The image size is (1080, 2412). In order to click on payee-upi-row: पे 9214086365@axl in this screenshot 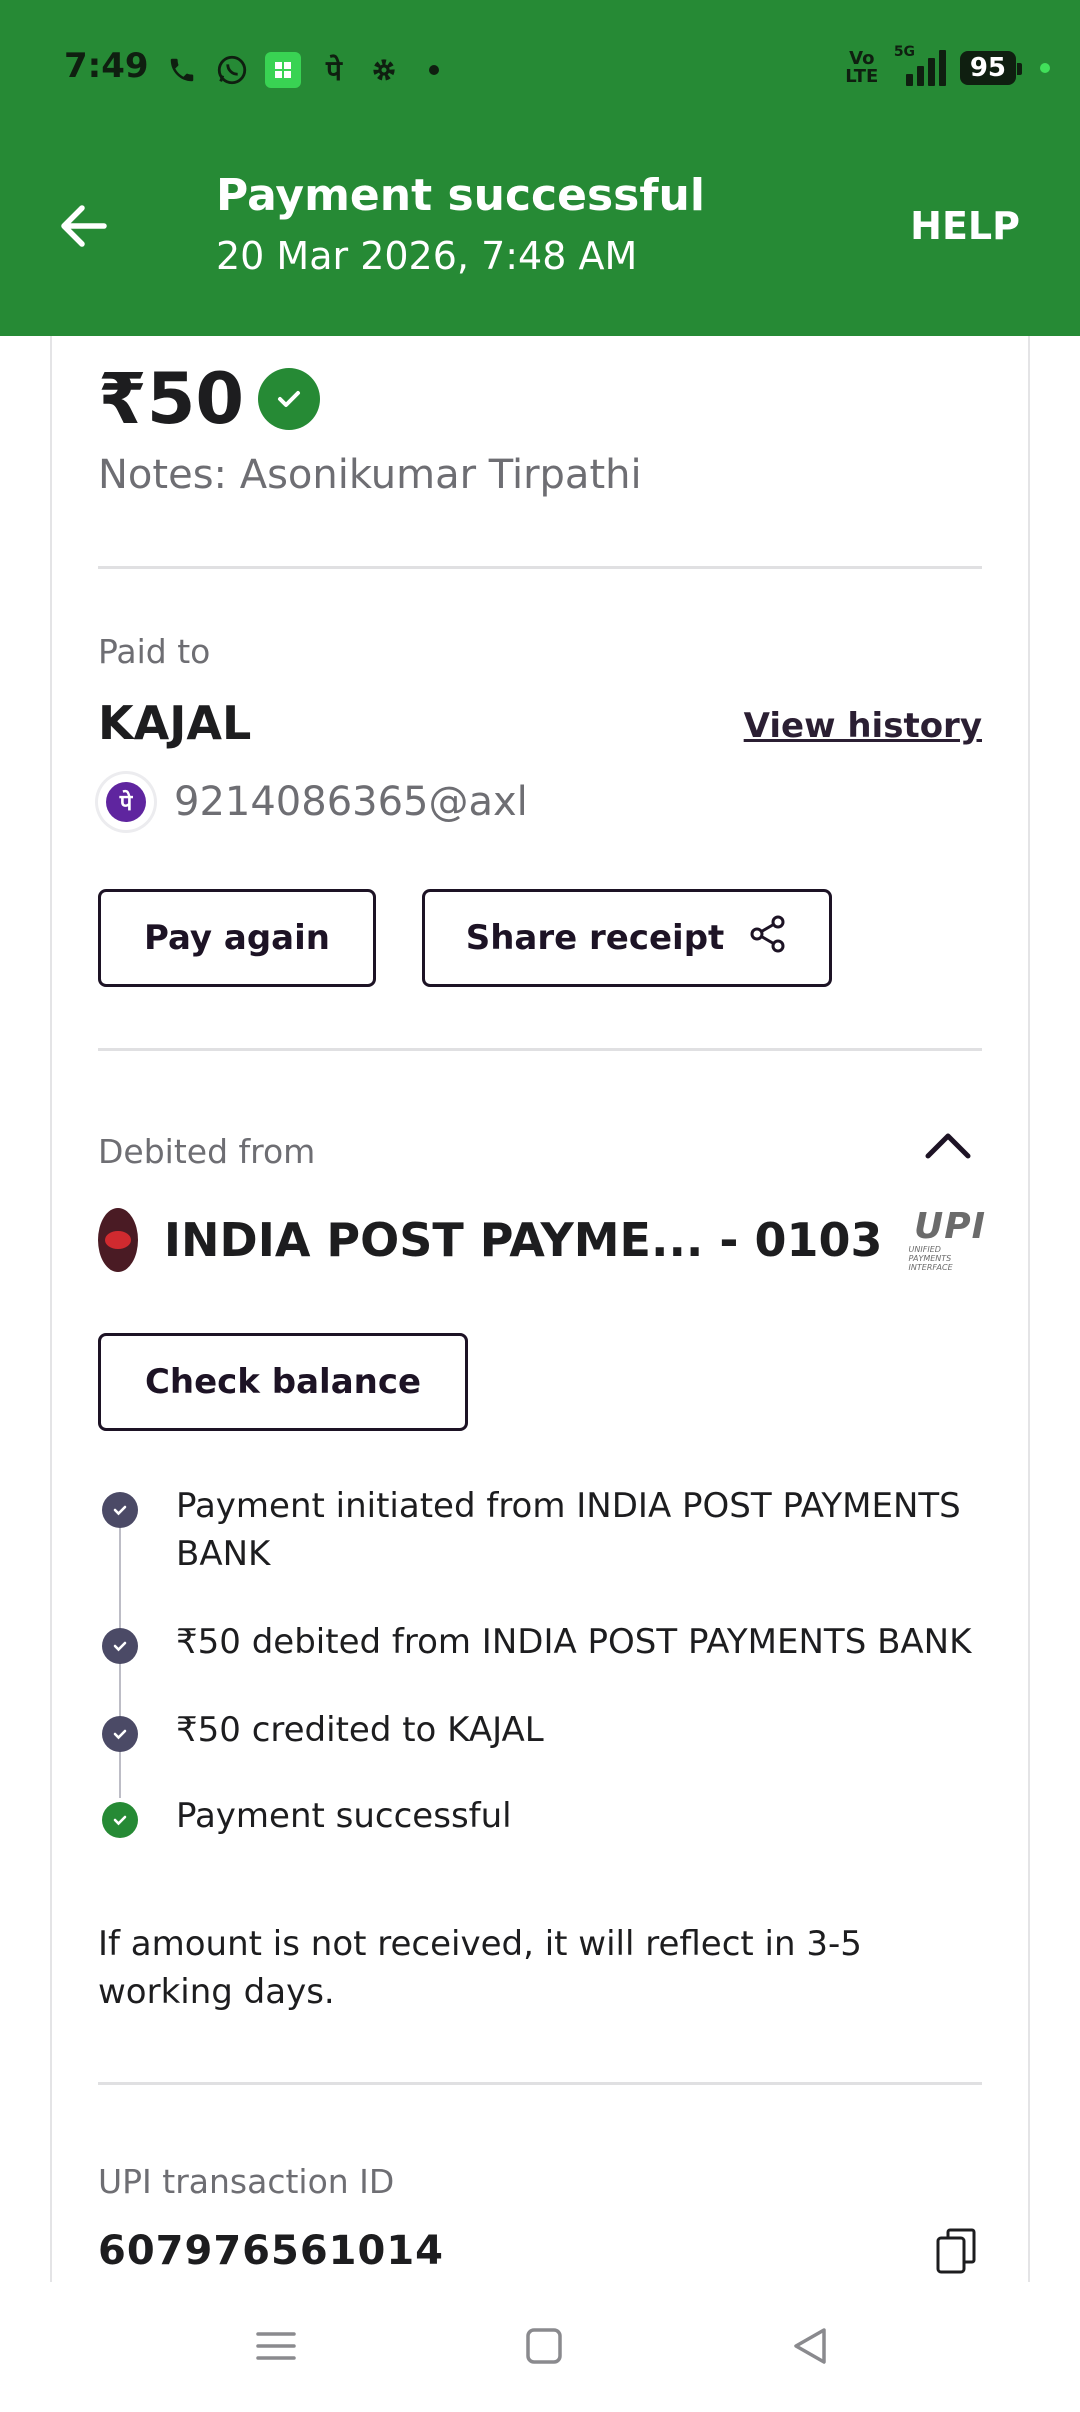, I will do `click(540, 802)`.